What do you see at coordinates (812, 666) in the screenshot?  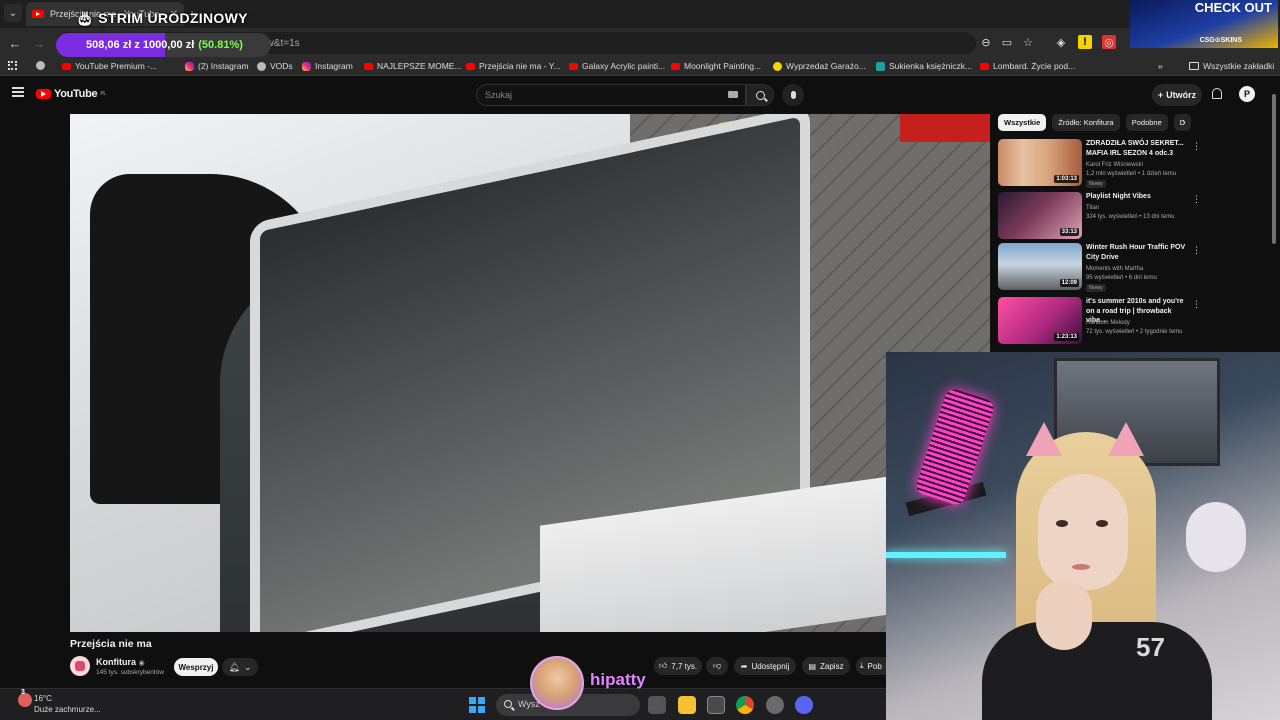 I see `save-icon: ▤` at bounding box center [812, 666].